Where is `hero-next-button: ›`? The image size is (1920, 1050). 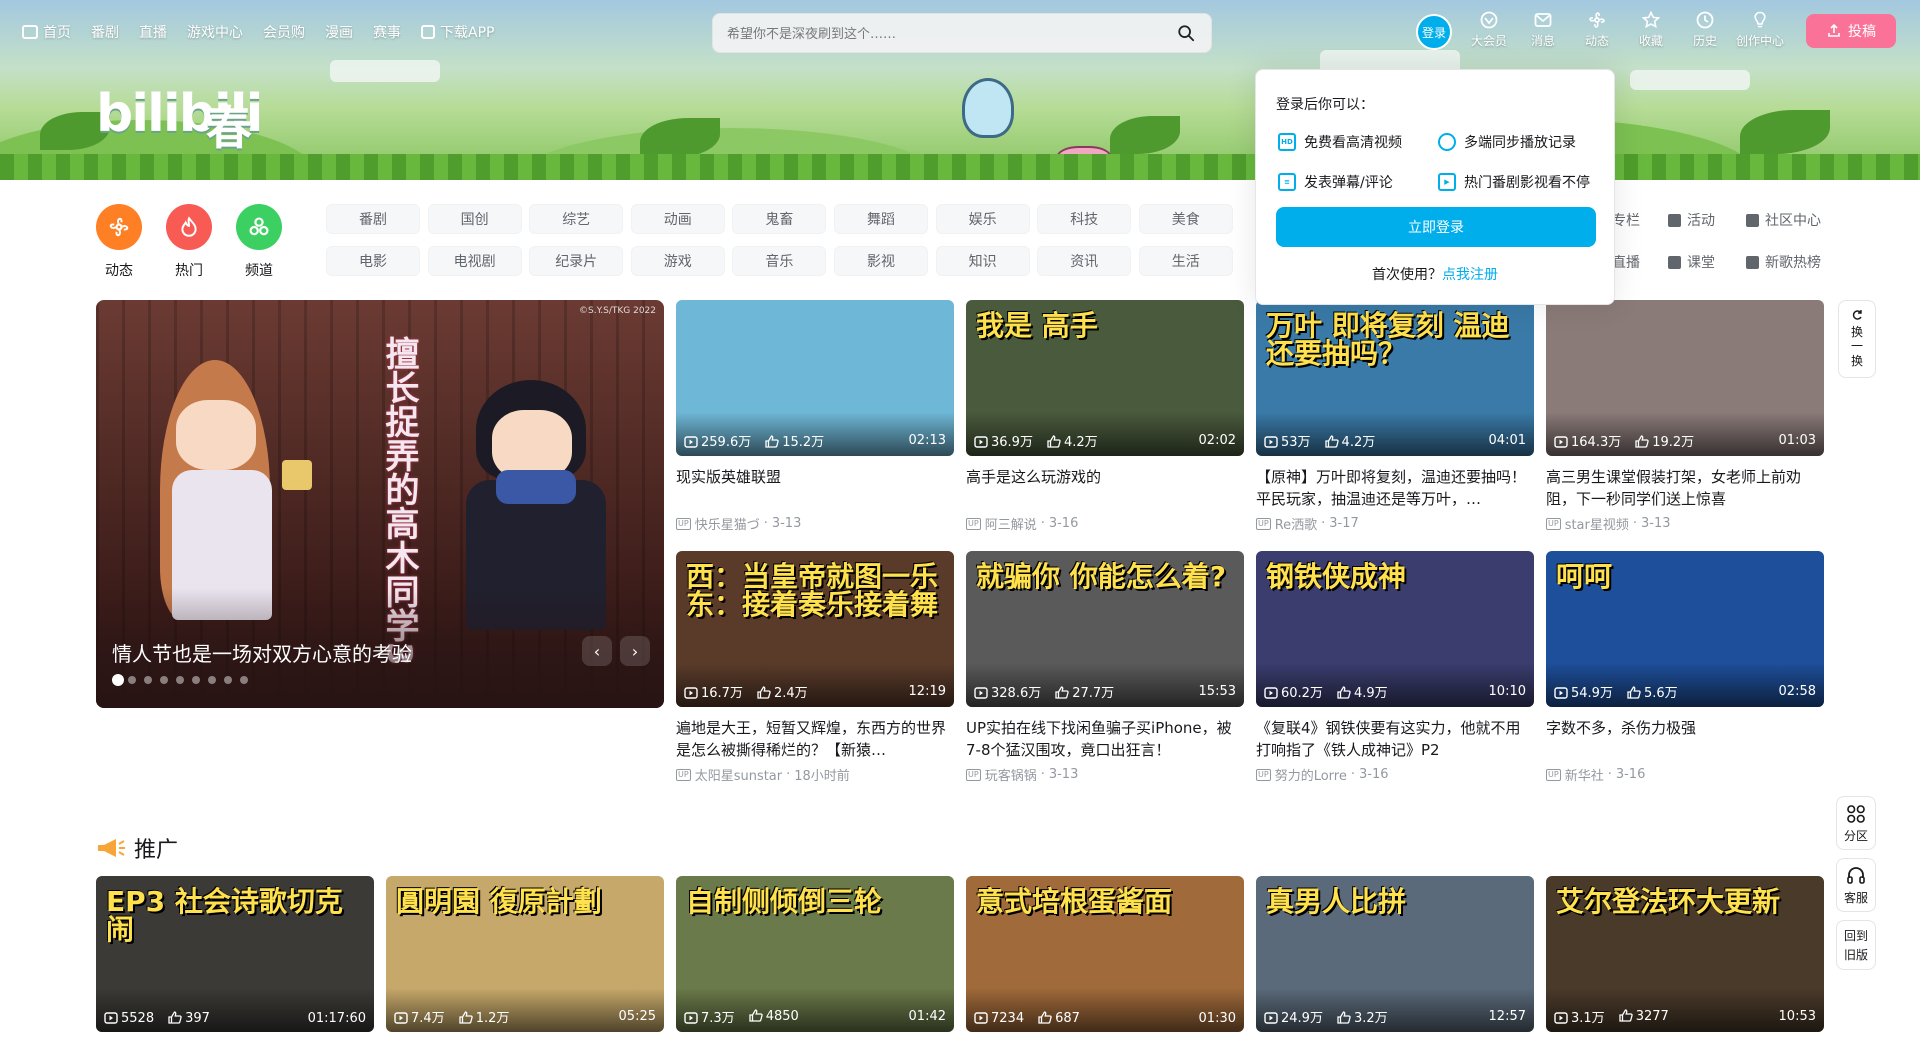 hero-next-button: › is located at coordinates (635, 651).